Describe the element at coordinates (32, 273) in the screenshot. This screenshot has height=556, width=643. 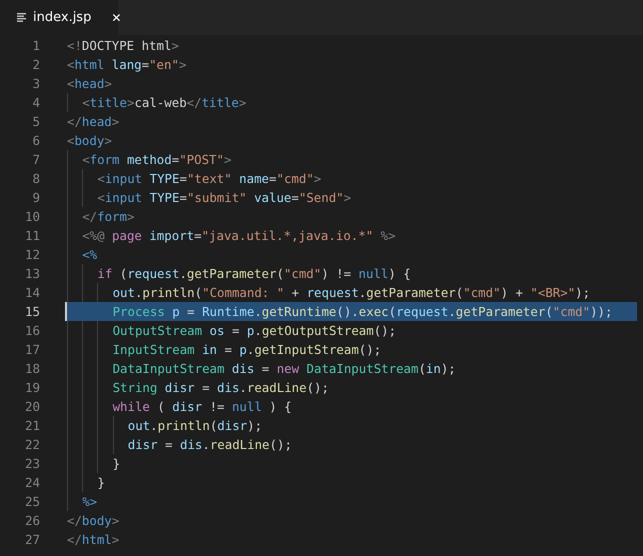
I see `line-number: 13` at that location.